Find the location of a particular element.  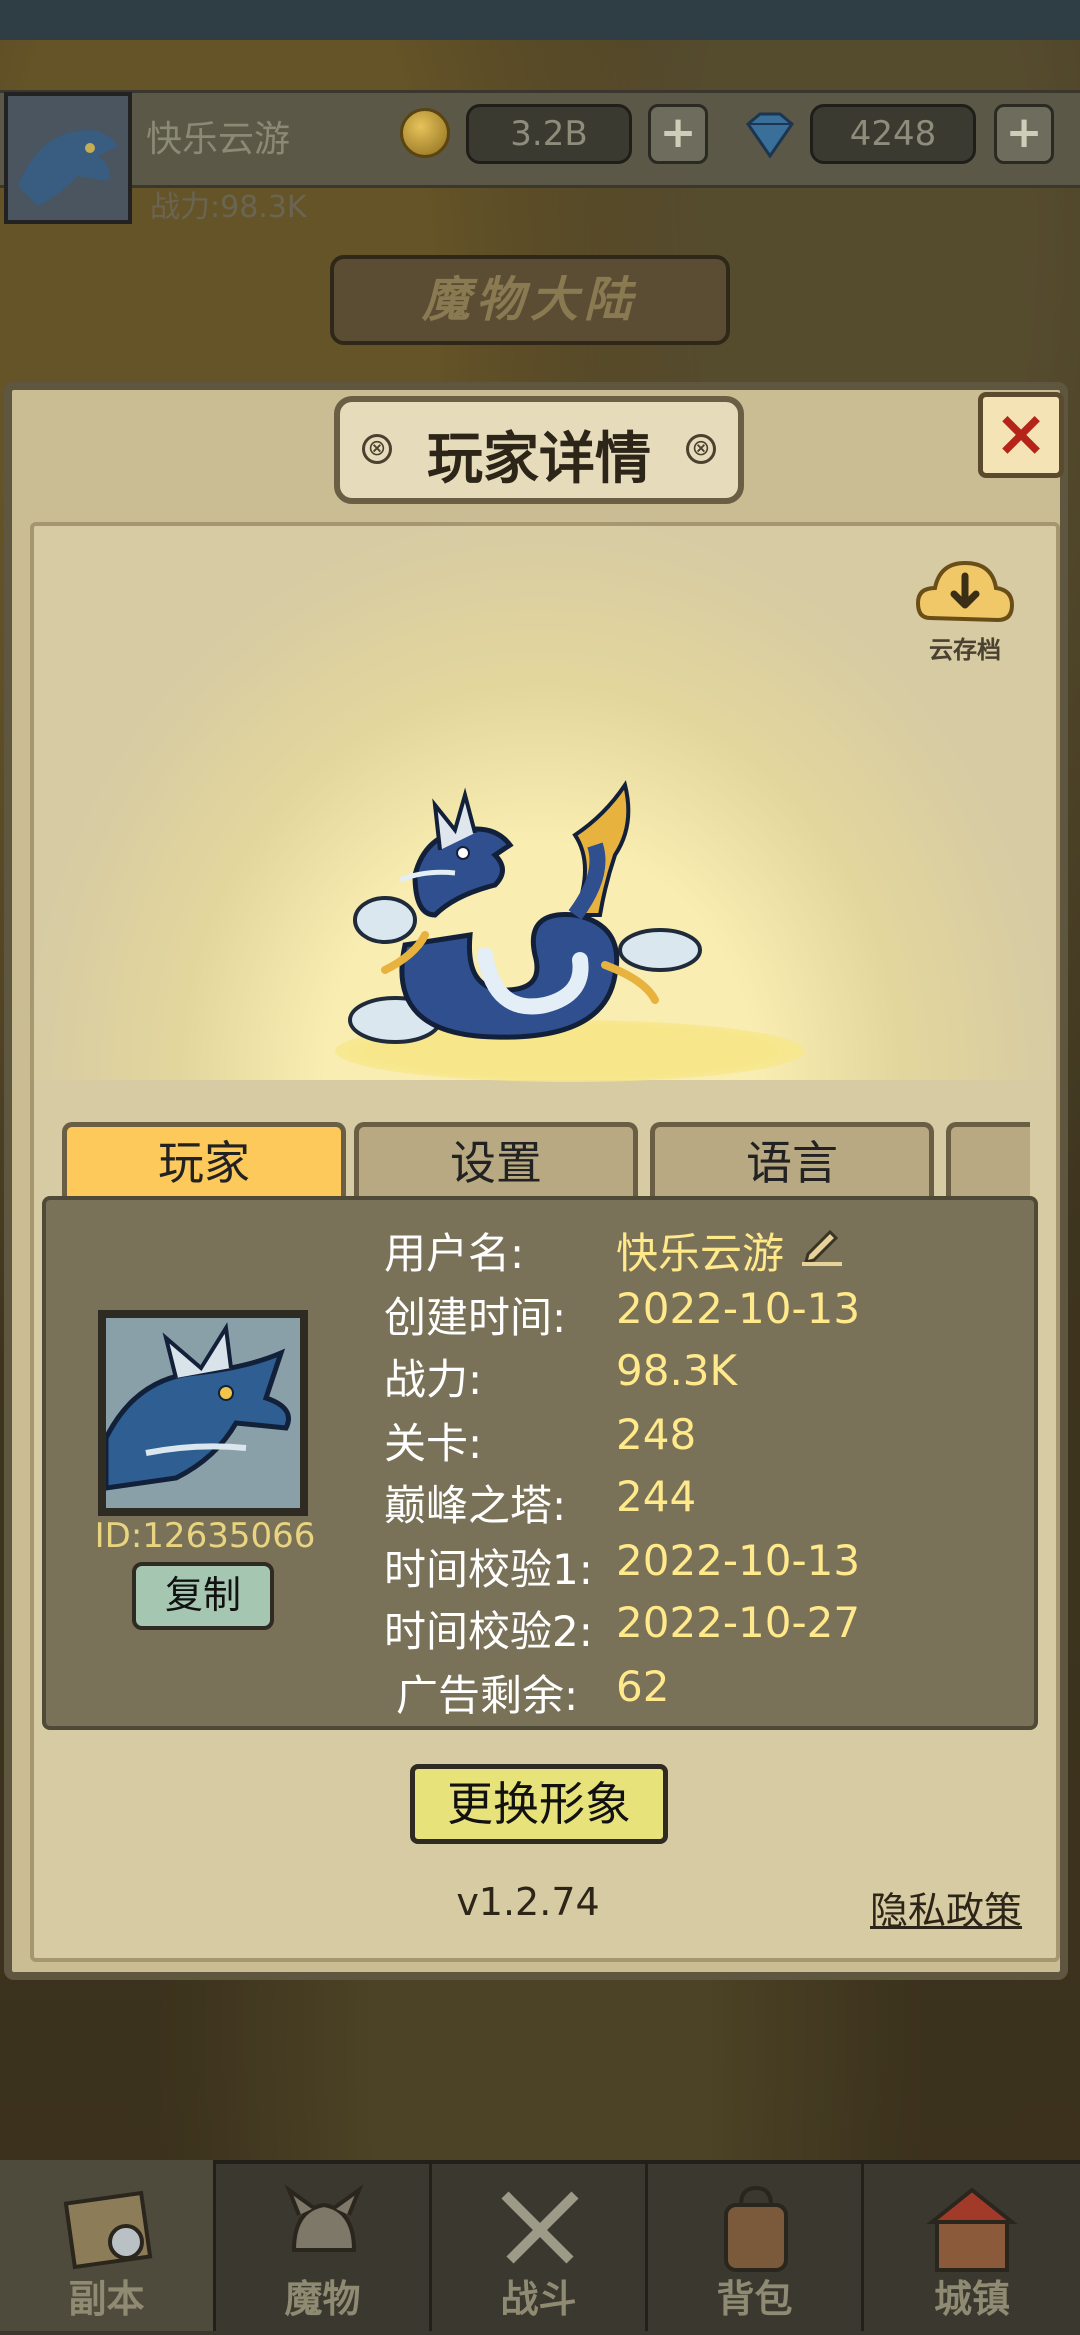

tab-settings: 设置 is located at coordinates (496, 1162).